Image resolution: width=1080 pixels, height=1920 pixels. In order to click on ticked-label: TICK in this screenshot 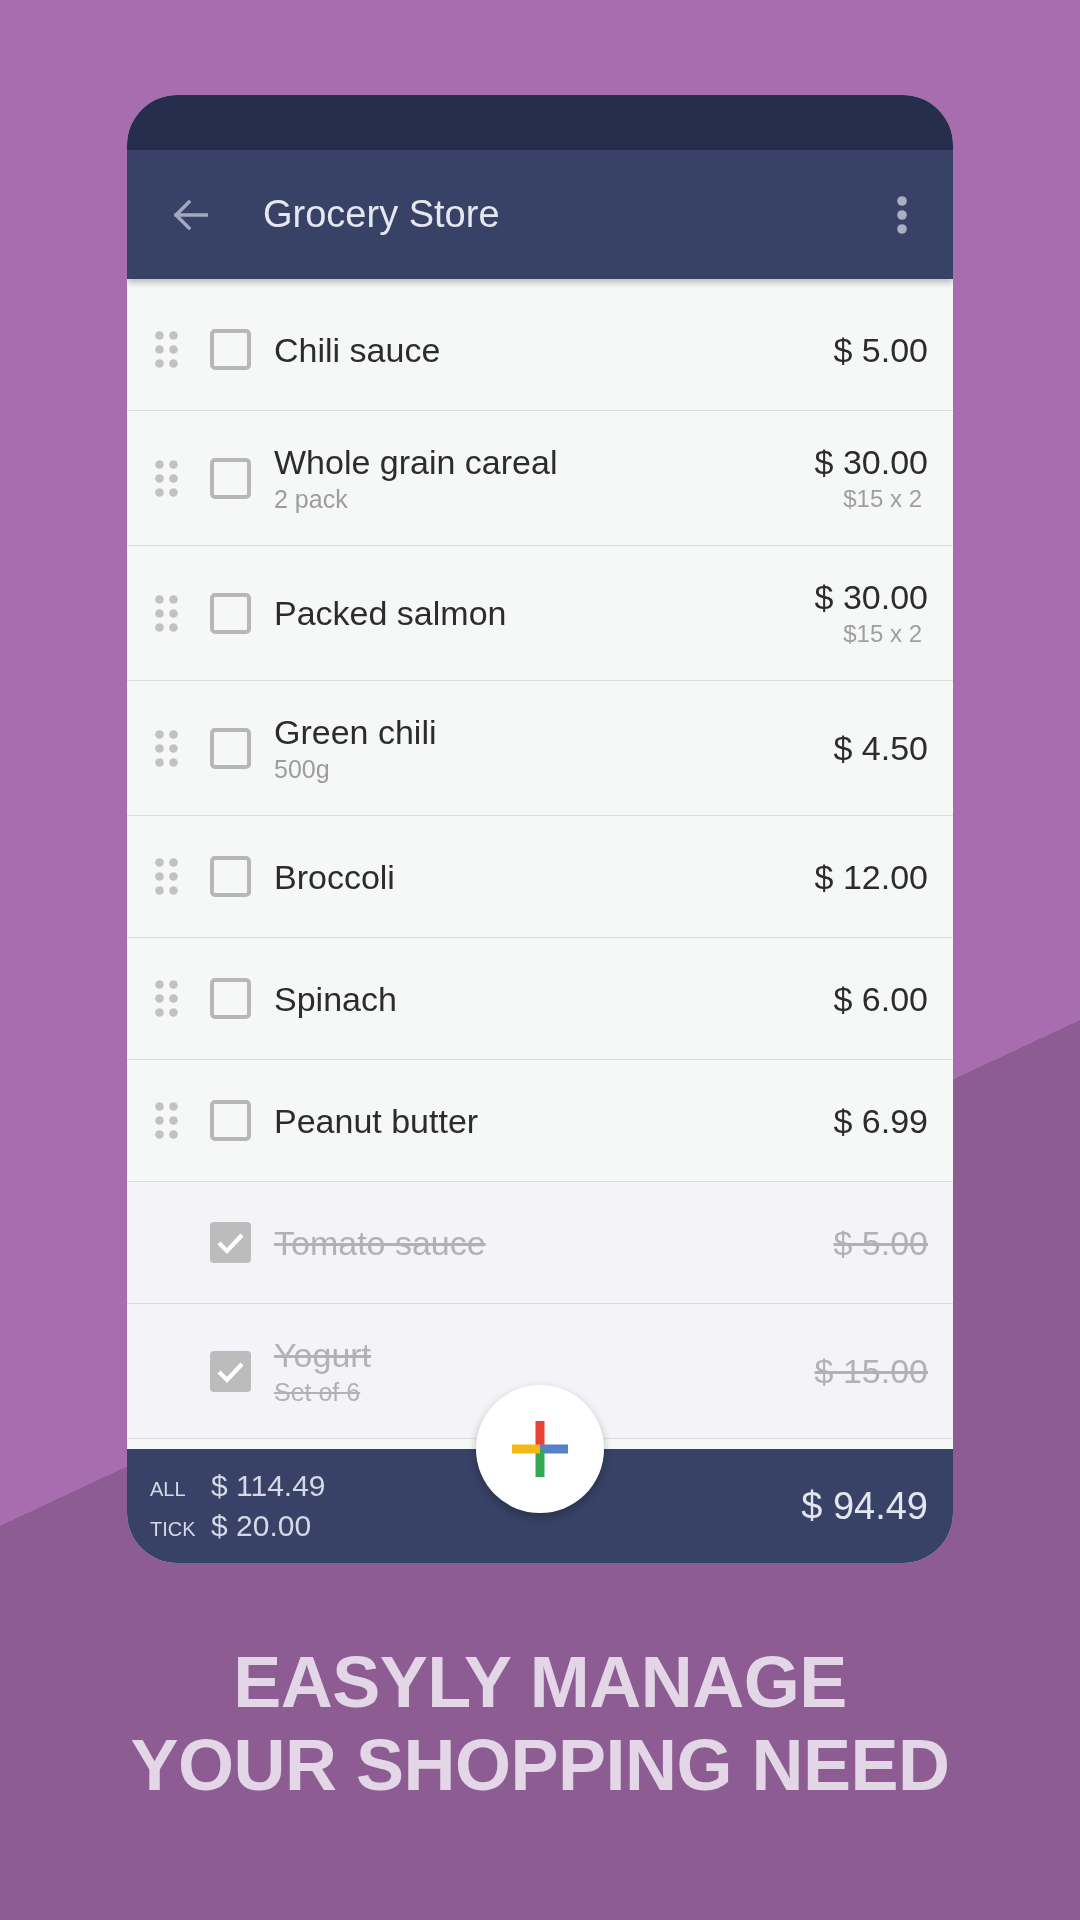, I will do `click(173, 1529)`.